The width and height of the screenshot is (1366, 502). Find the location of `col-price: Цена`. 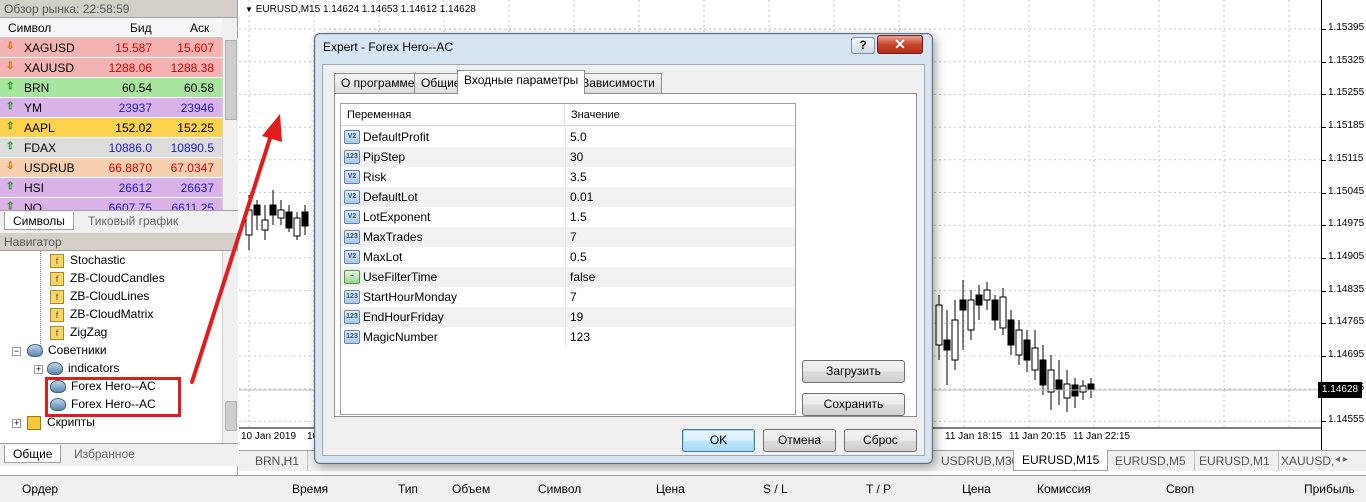

col-price: Цена is located at coordinates (670, 489).